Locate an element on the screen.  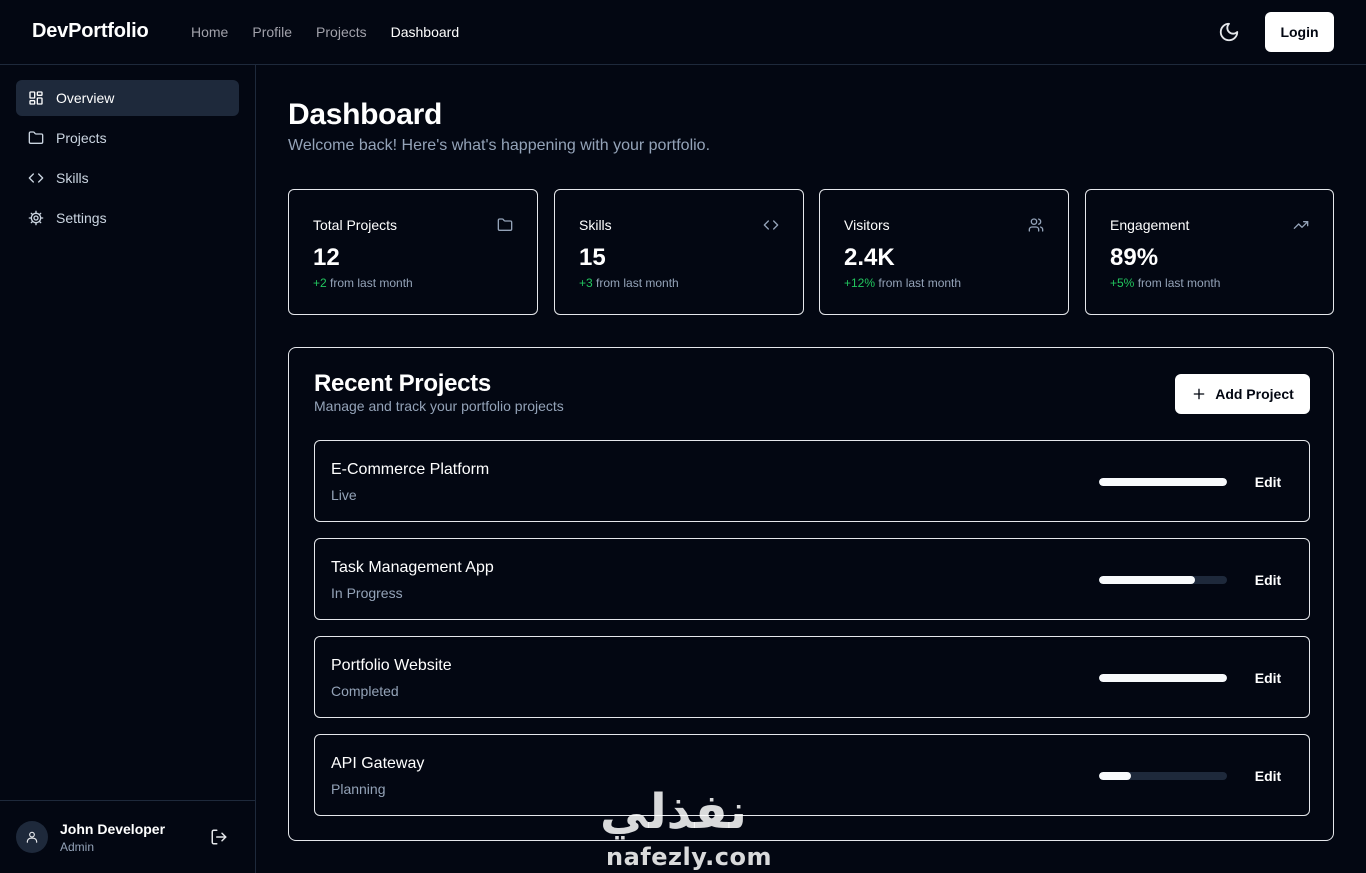
sidebar-item-skills: Skills is located at coordinates (127, 178).